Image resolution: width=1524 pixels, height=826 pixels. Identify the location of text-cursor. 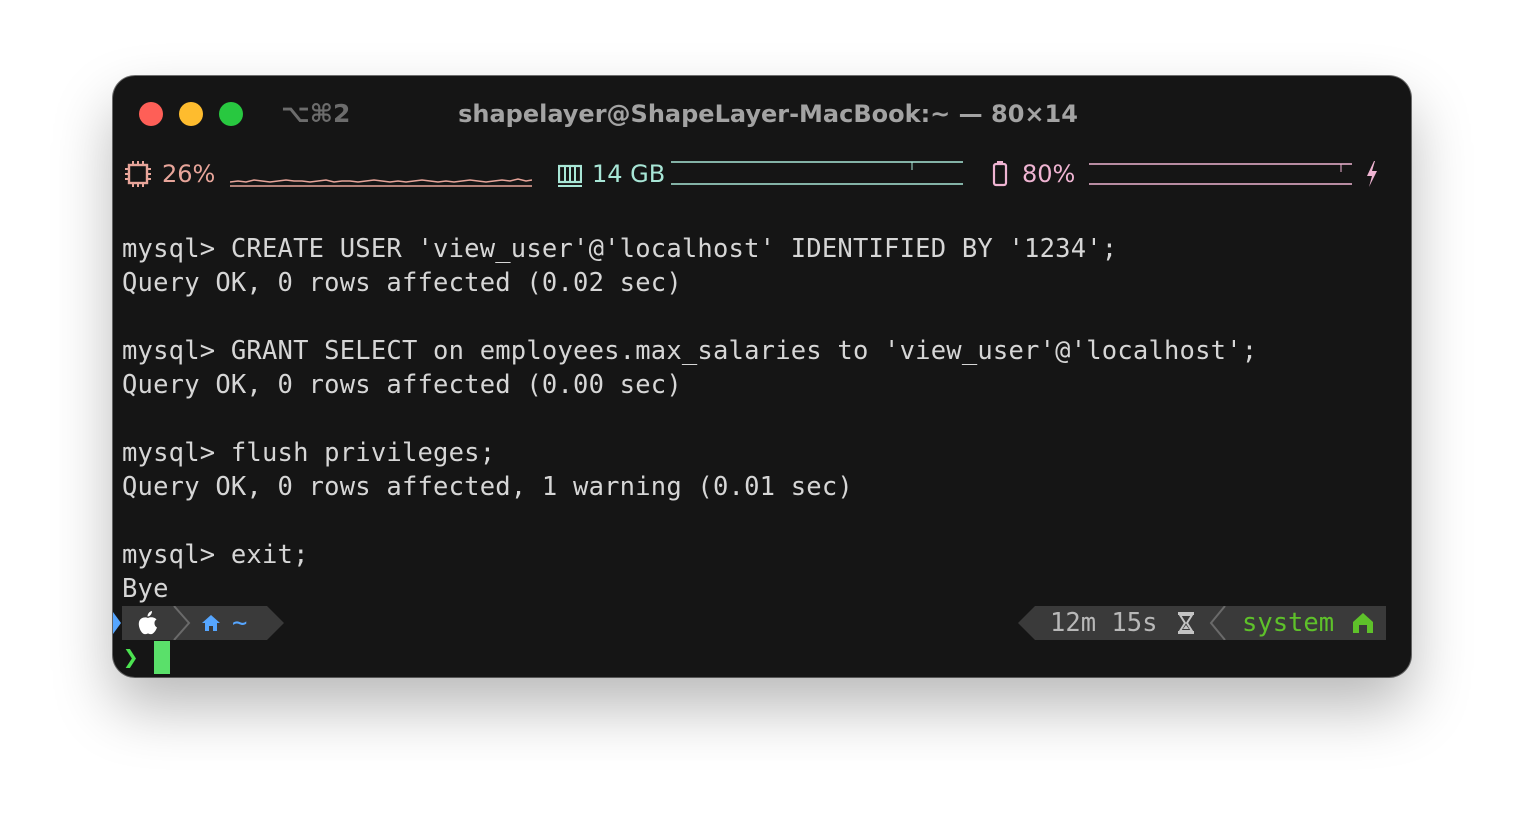
(162, 657).